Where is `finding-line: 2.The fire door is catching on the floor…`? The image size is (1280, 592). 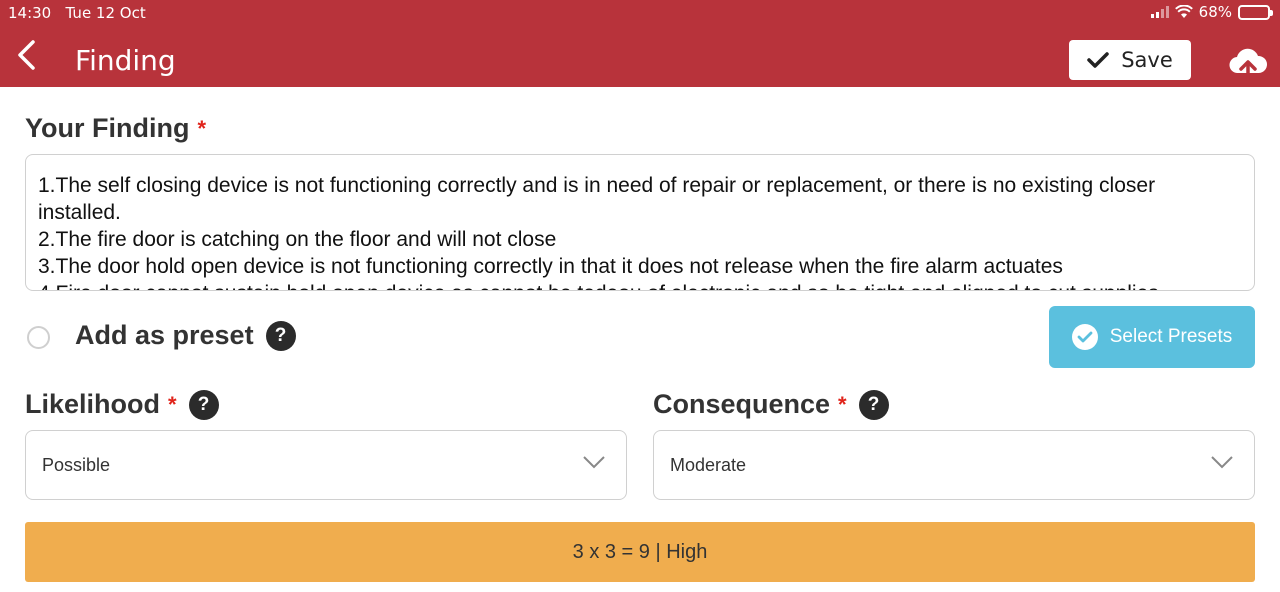 finding-line: 2.The fire door is catching on the floor… is located at coordinates (297, 239).